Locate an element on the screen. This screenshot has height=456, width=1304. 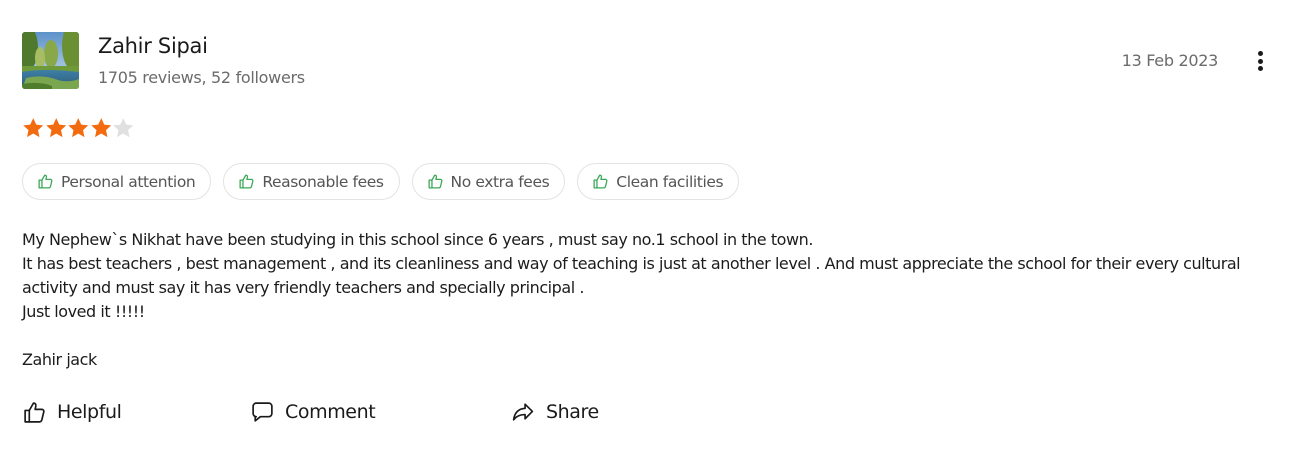
comment-icon is located at coordinates (262, 411).